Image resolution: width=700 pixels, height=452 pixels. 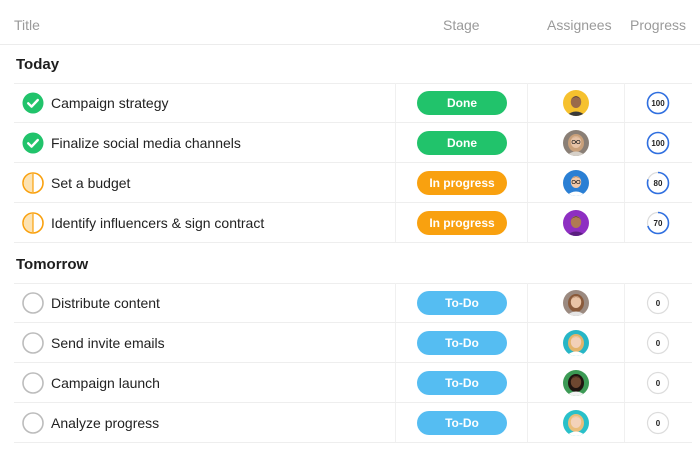 I want to click on column-header-stage: Stage, so click(x=461, y=25).